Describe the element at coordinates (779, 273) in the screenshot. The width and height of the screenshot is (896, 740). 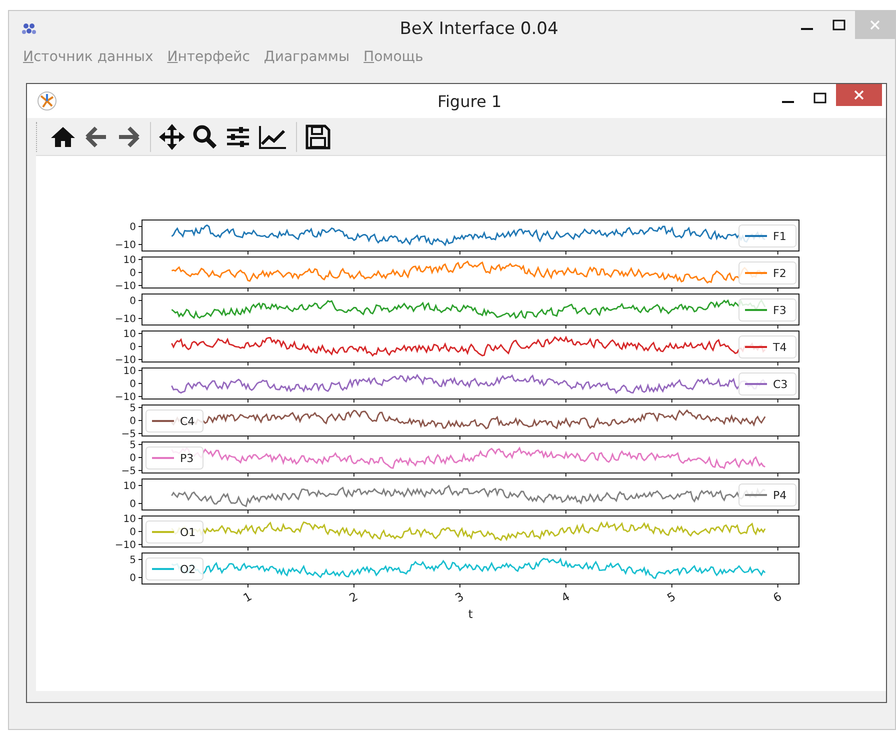
I see `legend-label: F2` at that location.